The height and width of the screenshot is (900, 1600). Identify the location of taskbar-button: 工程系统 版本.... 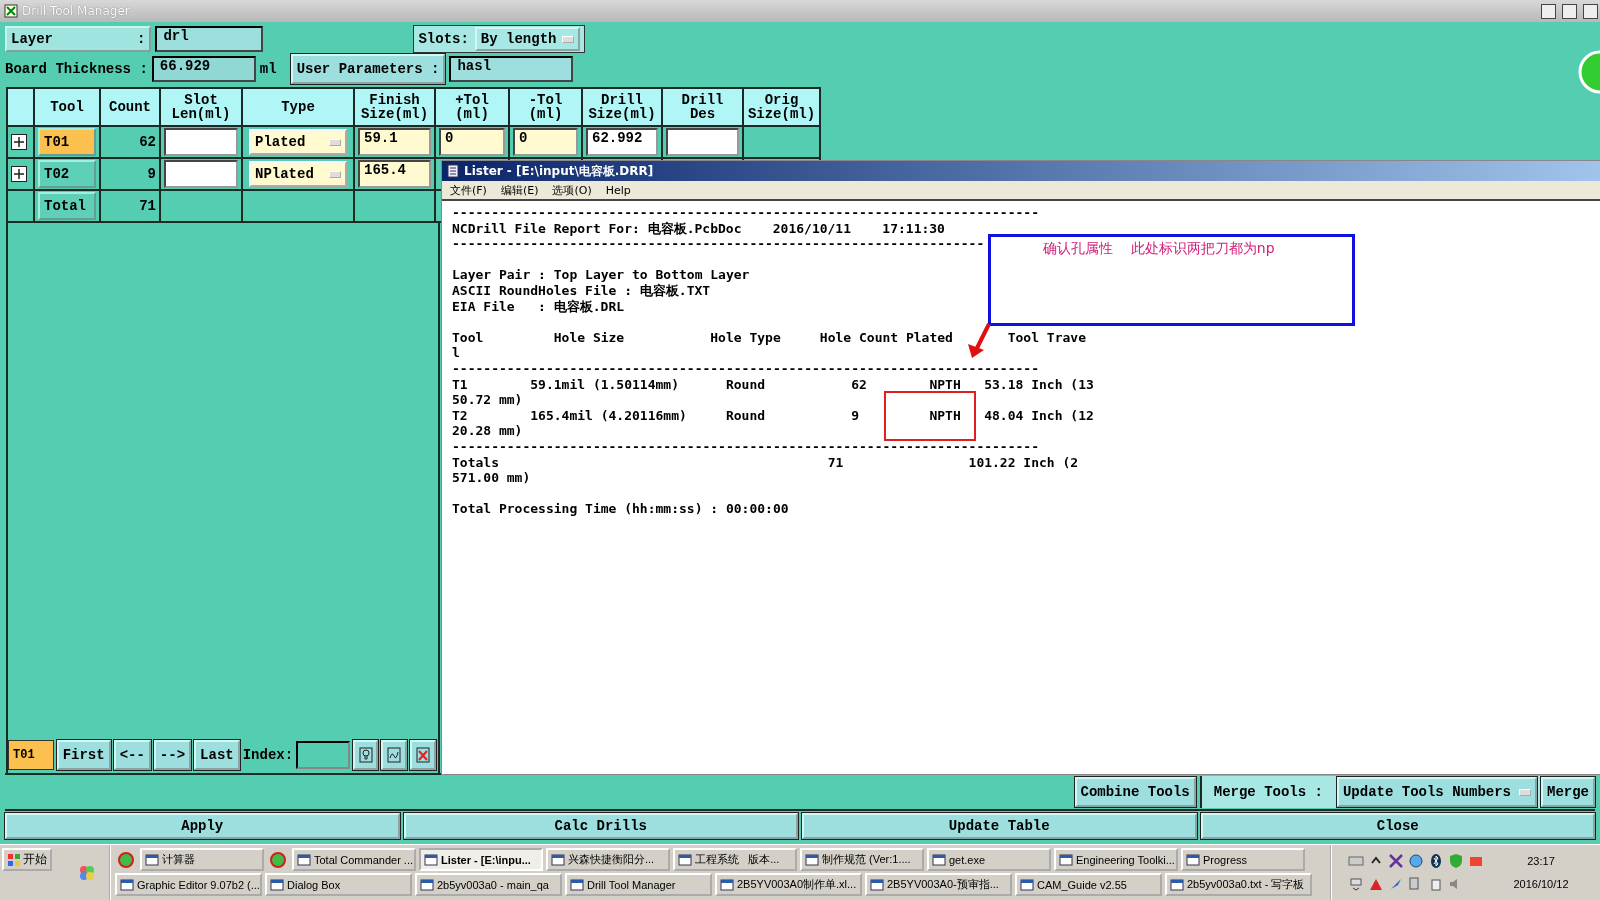
(735, 859).